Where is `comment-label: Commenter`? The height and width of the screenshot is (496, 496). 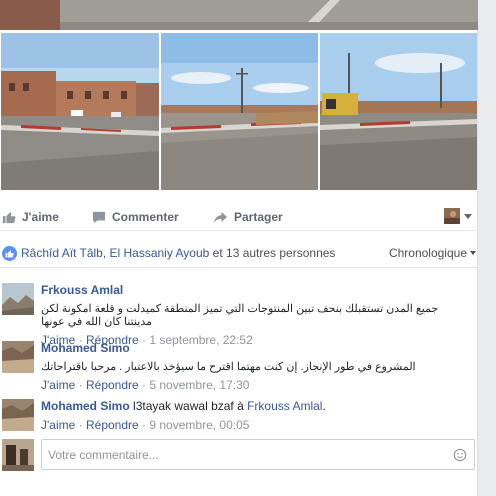 comment-label: Commenter is located at coordinates (145, 217).